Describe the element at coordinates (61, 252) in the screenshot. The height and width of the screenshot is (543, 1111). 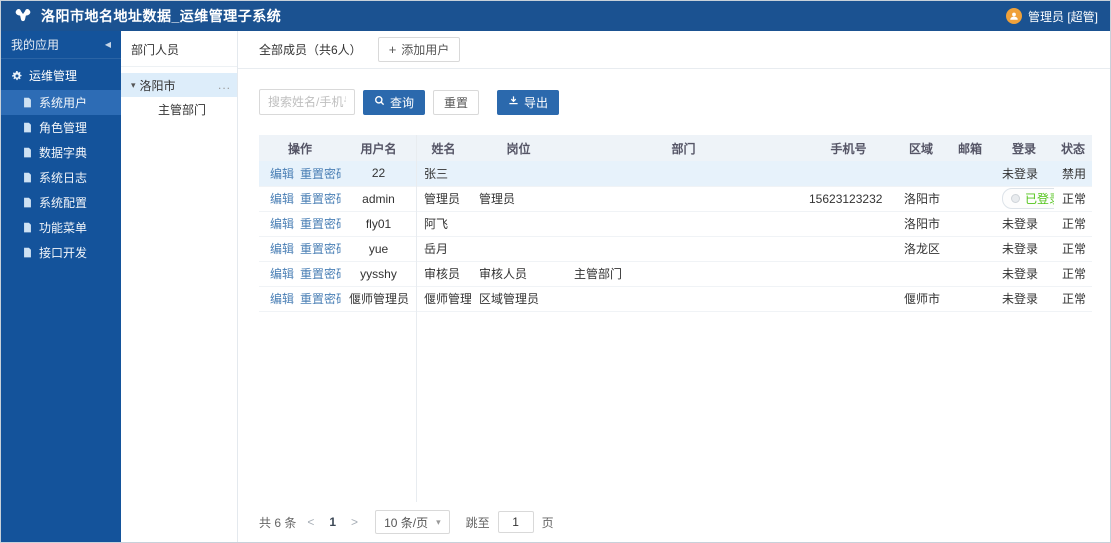
I see `sidebar-item: 接口开发` at that location.